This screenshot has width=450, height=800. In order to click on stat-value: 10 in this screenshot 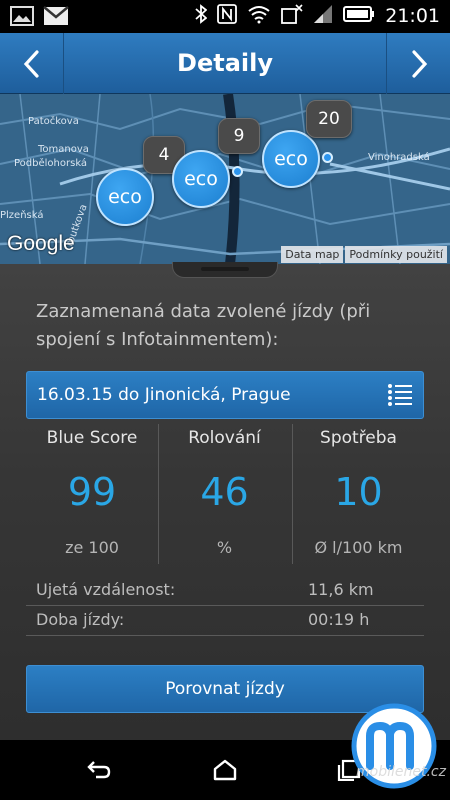, I will do `click(358, 492)`.